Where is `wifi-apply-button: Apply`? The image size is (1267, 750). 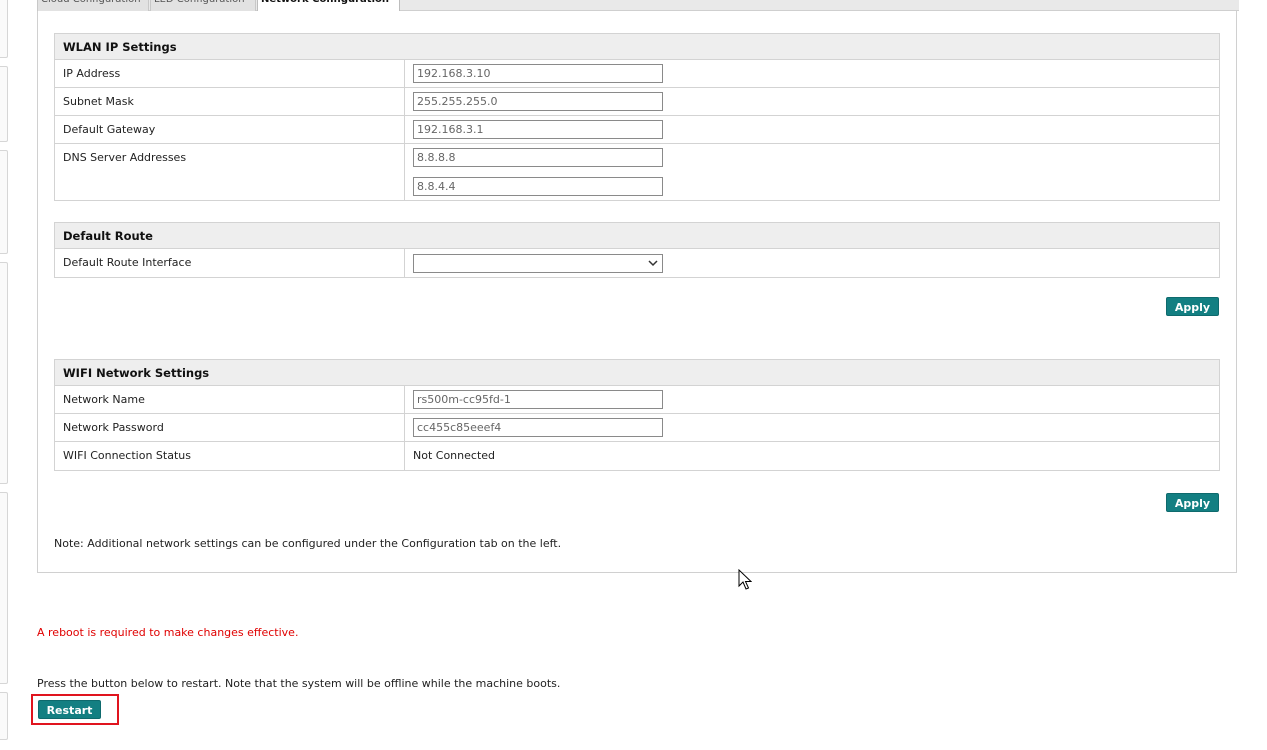
wifi-apply-button: Apply is located at coordinates (1192, 502).